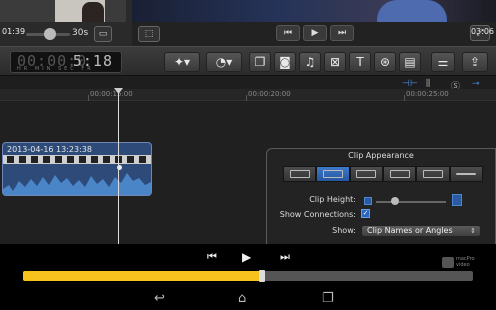 The image size is (496, 310). I want to click on share-icon: ⇪, so click(475, 62).